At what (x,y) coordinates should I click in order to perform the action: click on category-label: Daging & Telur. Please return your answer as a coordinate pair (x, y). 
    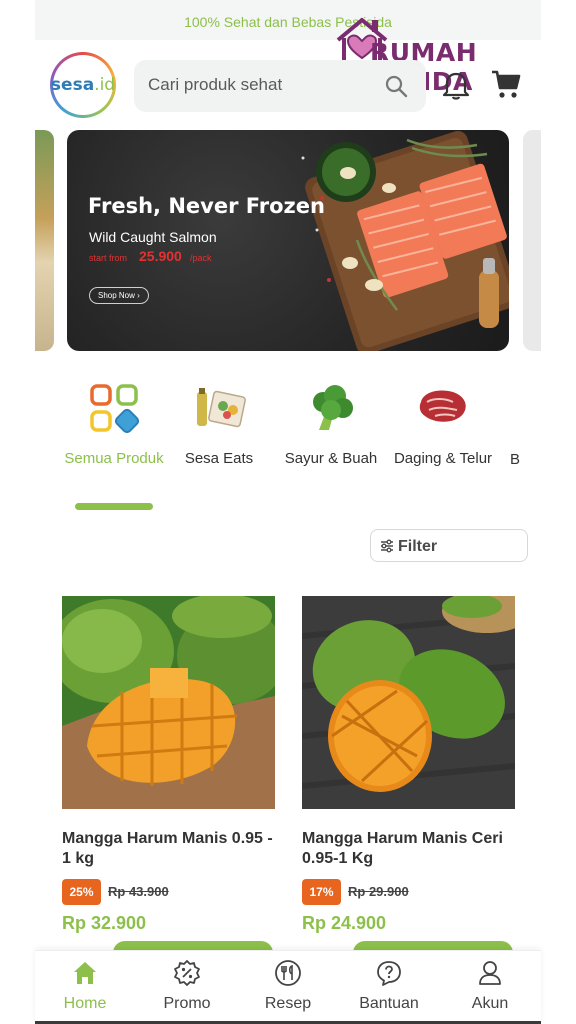
    Looking at the image, I should click on (443, 458).